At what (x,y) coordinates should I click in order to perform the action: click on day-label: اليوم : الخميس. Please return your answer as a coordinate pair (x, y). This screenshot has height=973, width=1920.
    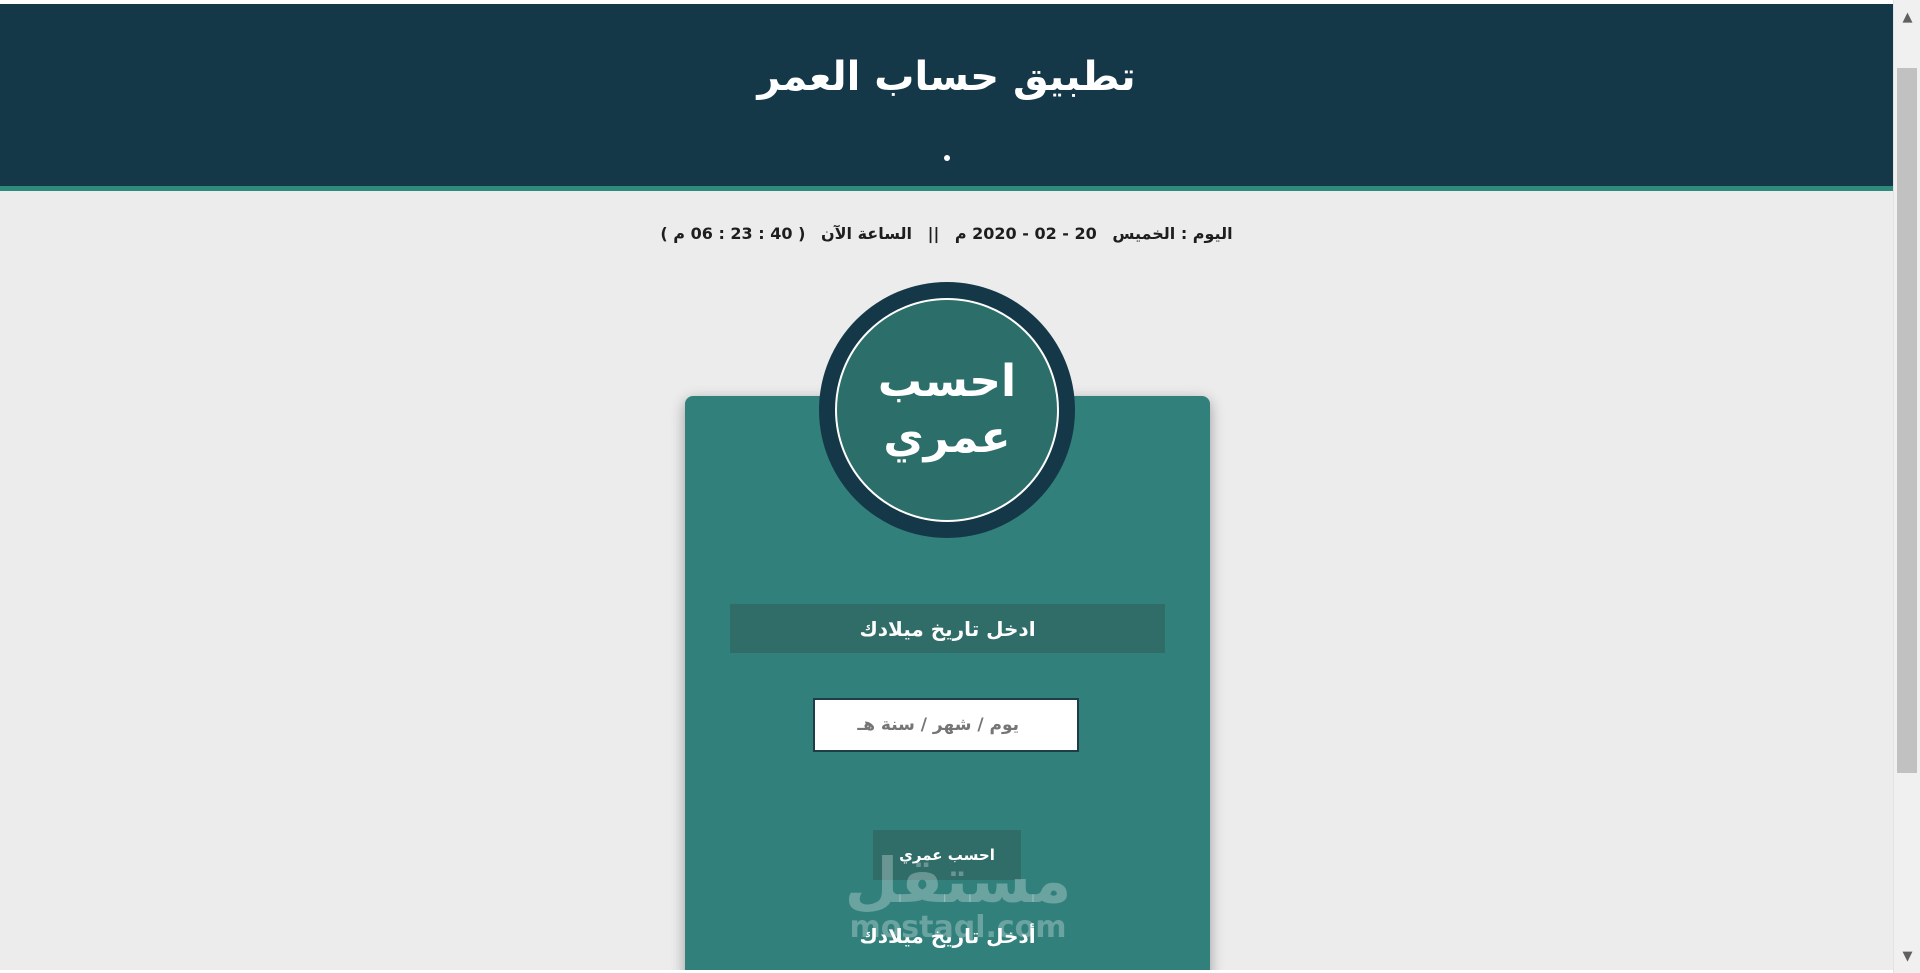
    Looking at the image, I should click on (1172, 233).